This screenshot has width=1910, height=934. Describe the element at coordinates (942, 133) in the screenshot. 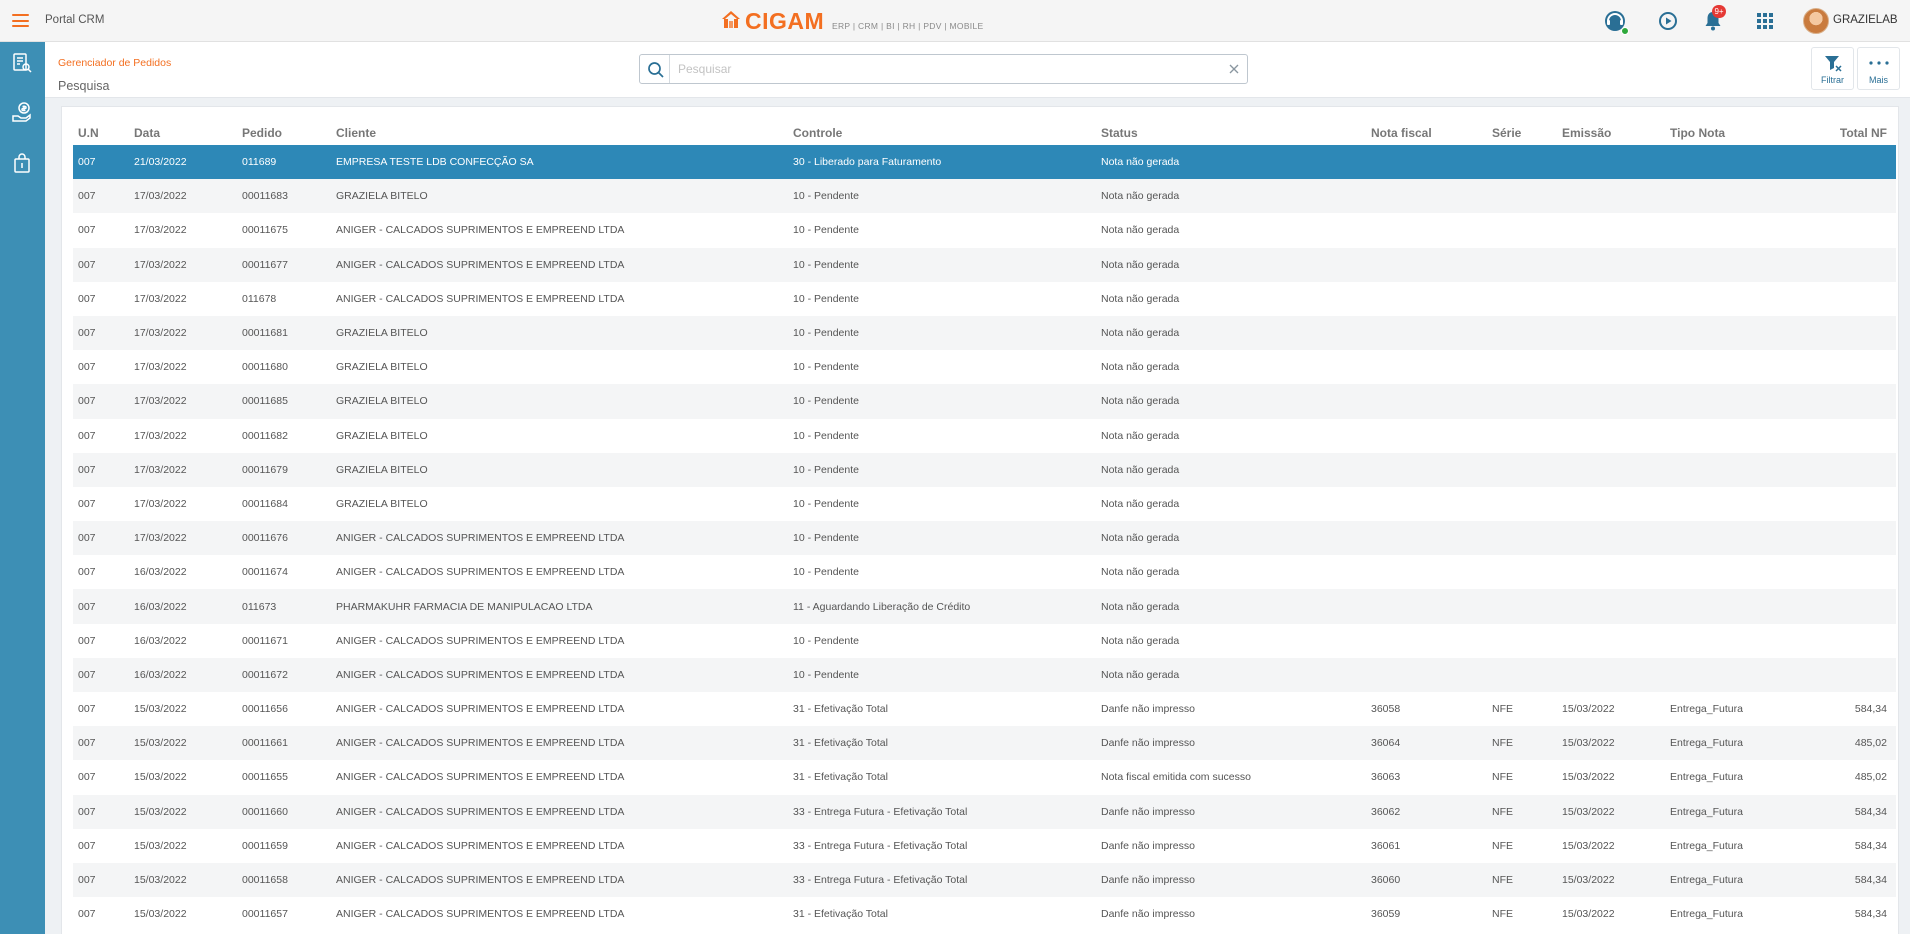

I see `column-header: Controle` at that location.